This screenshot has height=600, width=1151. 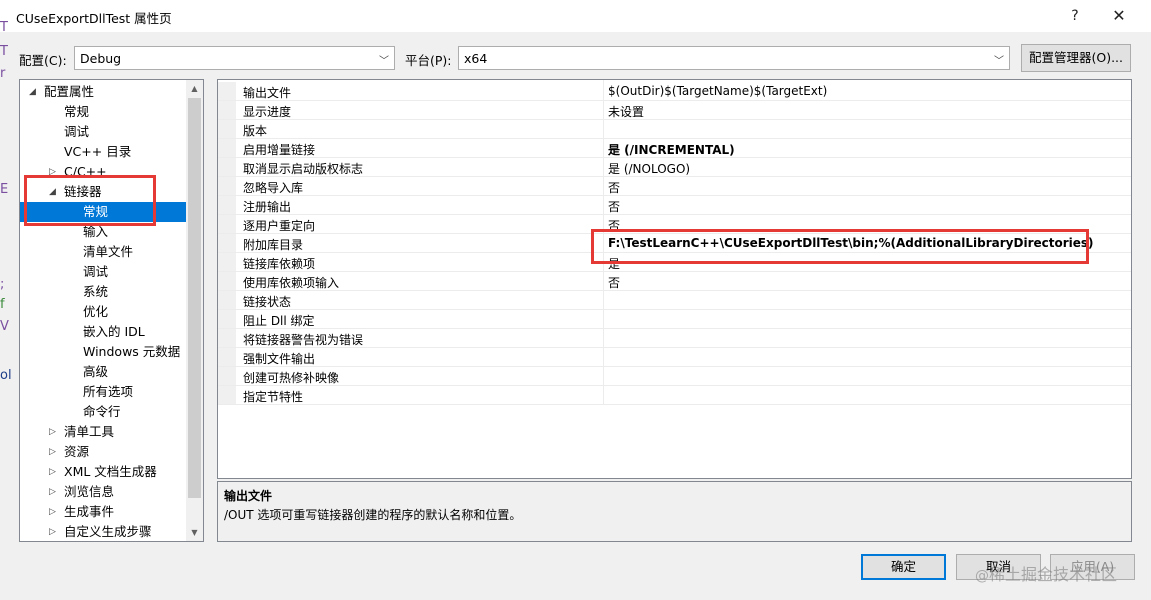 I want to click on tree-item: ◢ 配置属性, so click(x=103, y=92).